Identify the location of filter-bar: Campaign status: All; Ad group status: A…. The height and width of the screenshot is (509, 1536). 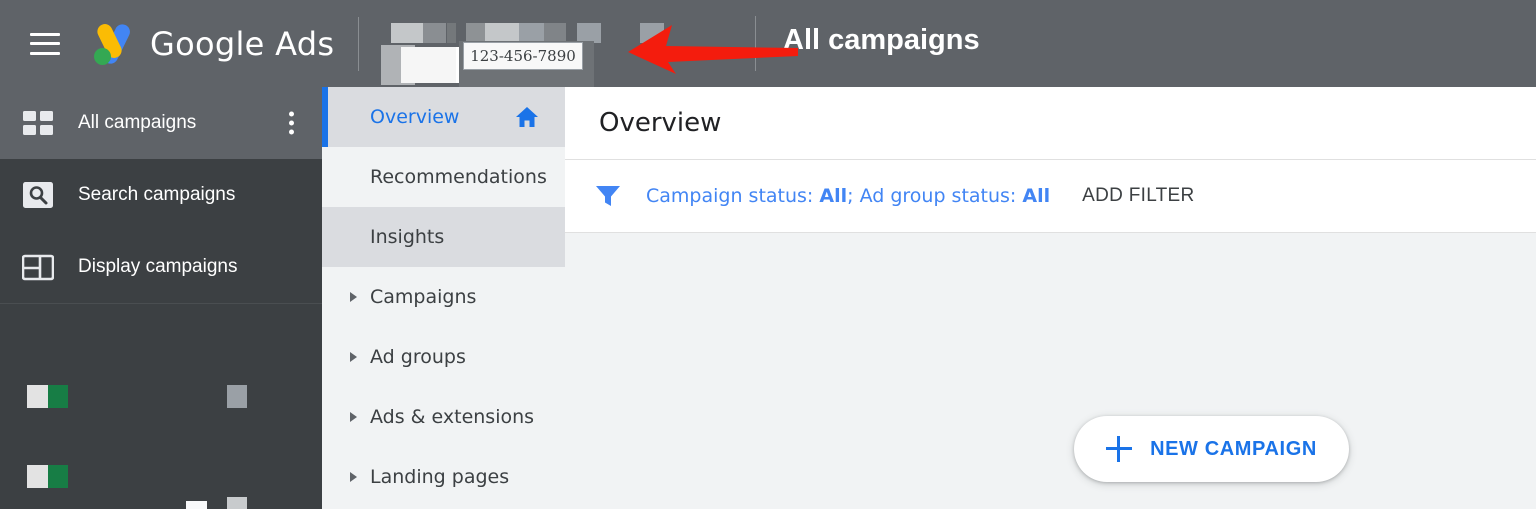
(1050, 196).